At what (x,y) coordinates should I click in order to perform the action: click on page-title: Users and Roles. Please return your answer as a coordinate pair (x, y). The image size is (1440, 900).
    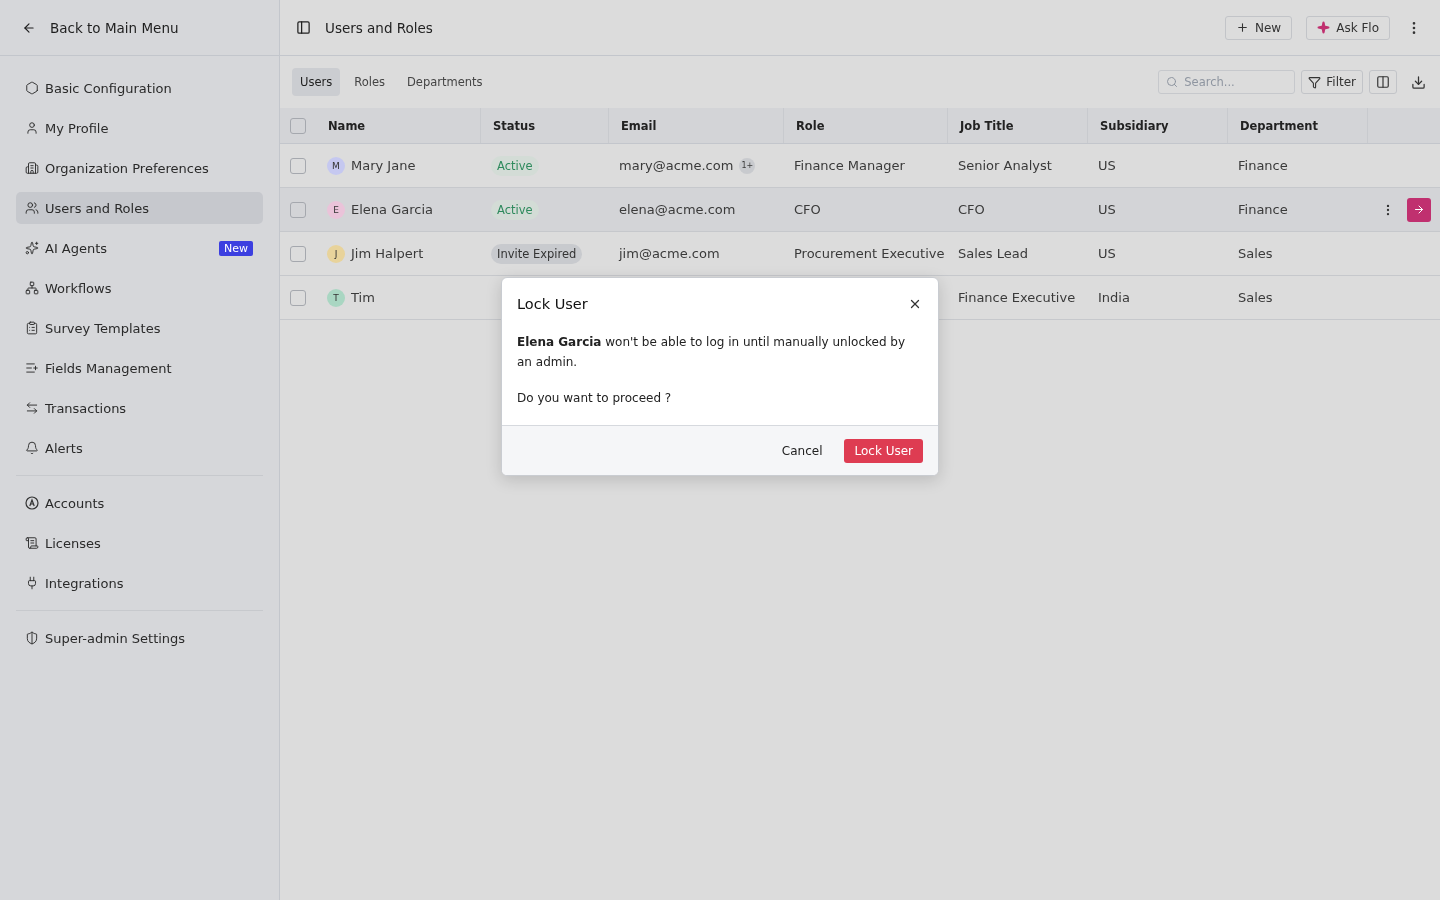
    Looking at the image, I should click on (379, 27).